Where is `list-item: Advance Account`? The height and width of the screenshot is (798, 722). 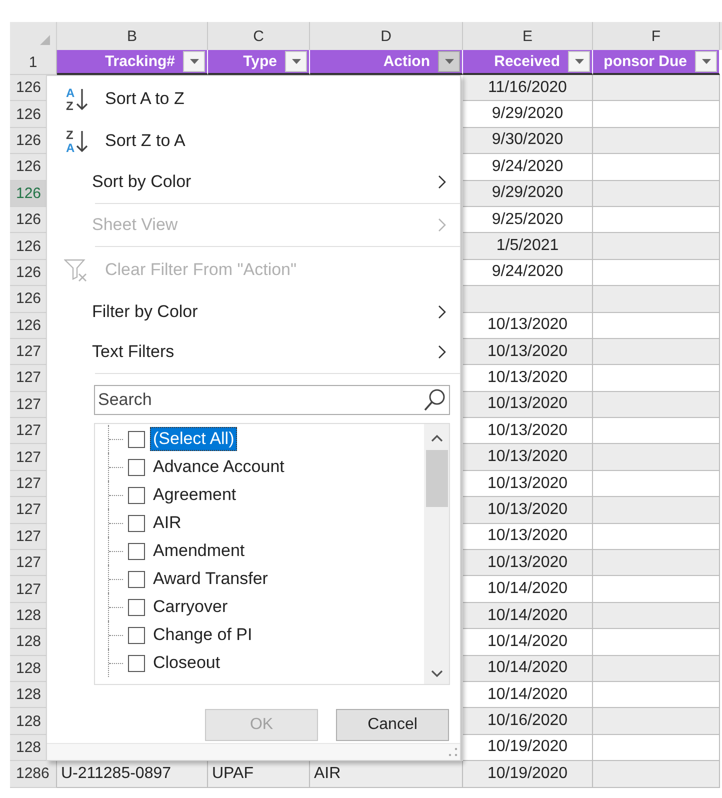 list-item: Advance Account is located at coordinates (219, 467).